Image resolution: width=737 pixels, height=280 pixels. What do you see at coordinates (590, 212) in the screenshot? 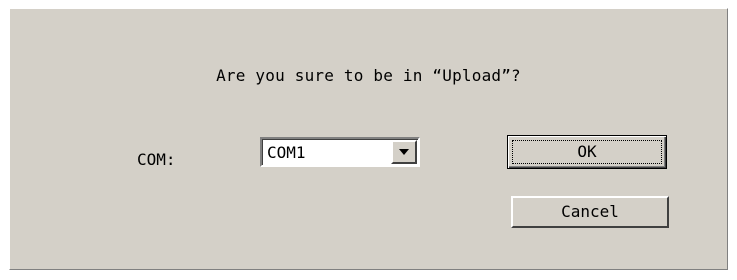
I see `cancel-button: Cancel` at bounding box center [590, 212].